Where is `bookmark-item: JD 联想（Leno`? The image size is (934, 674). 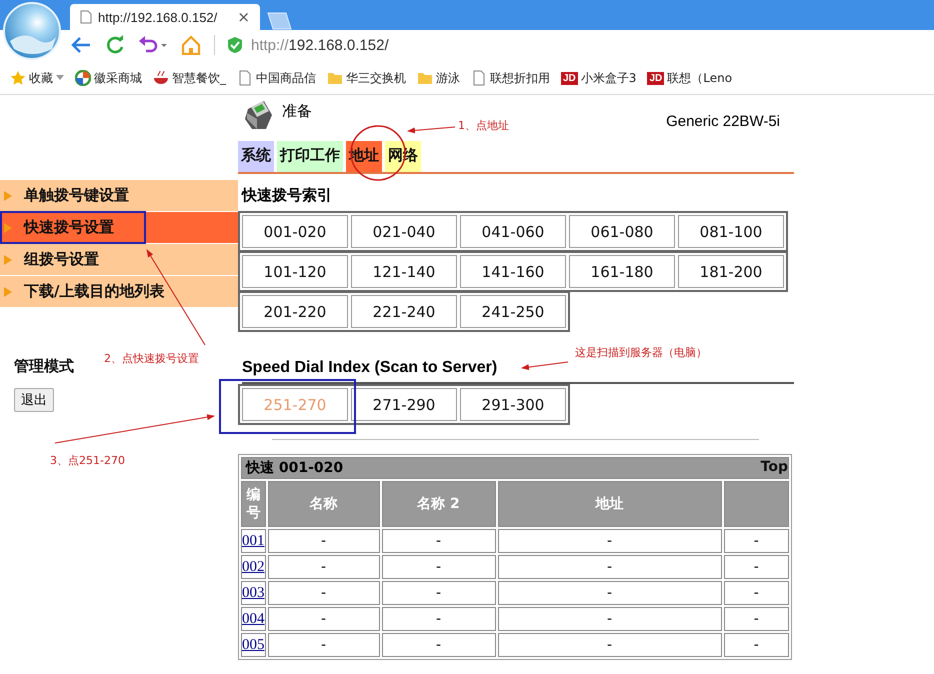
bookmark-item: JD 联想（Leno is located at coordinates (689, 78).